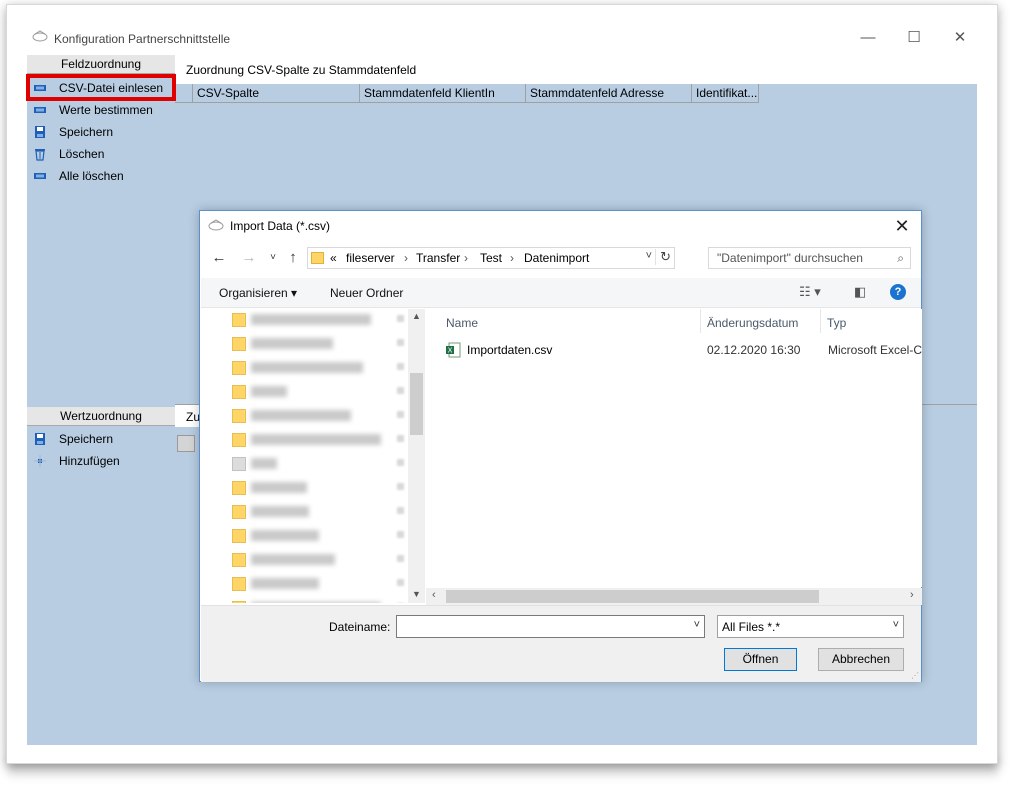  What do you see at coordinates (68, 154) in the screenshot?
I see `sidebar-item-loeschen: Löschen` at bounding box center [68, 154].